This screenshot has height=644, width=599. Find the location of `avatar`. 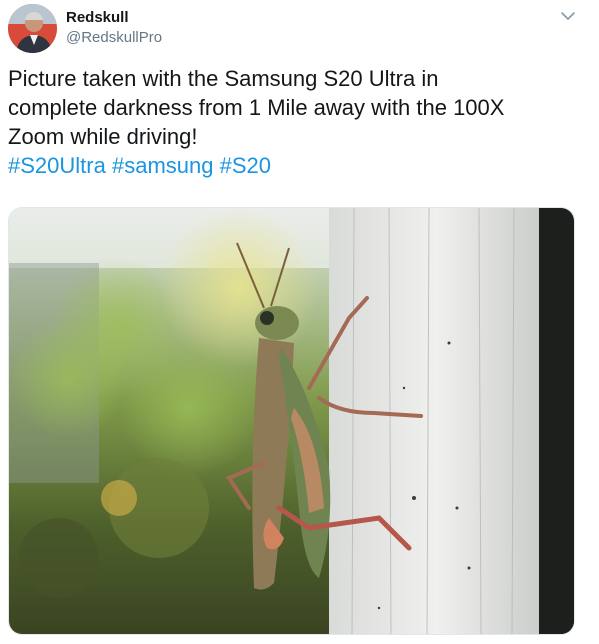

avatar is located at coordinates (32, 28).